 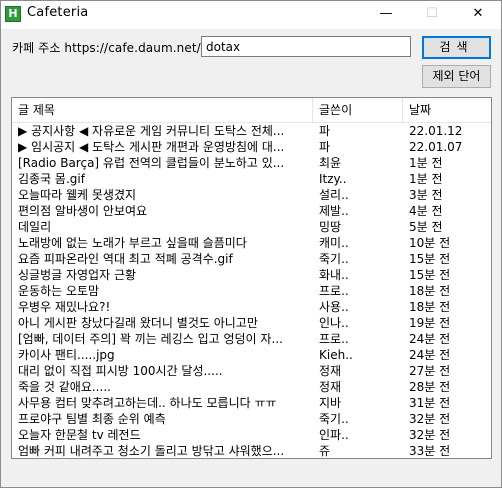 I want to click on post-date: 3분 전, so click(x=426, y=195).